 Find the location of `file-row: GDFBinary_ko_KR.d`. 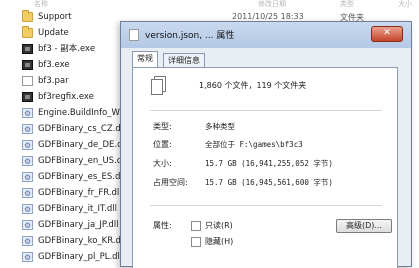

file-row: GDFBinary_ko_KR.d is located at coordinates (77, 241).